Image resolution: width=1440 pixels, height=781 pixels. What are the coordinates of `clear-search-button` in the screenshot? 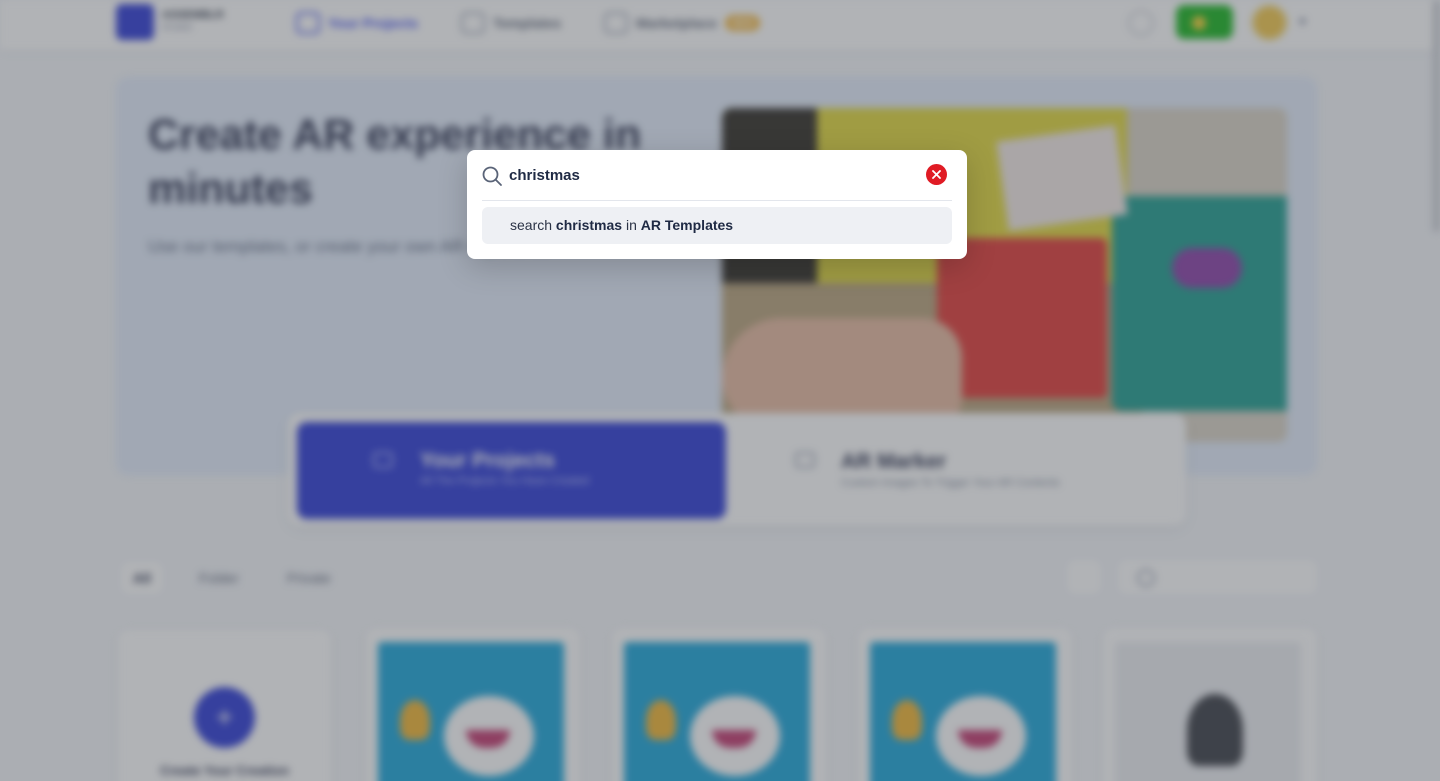 It's located at (936, 174).